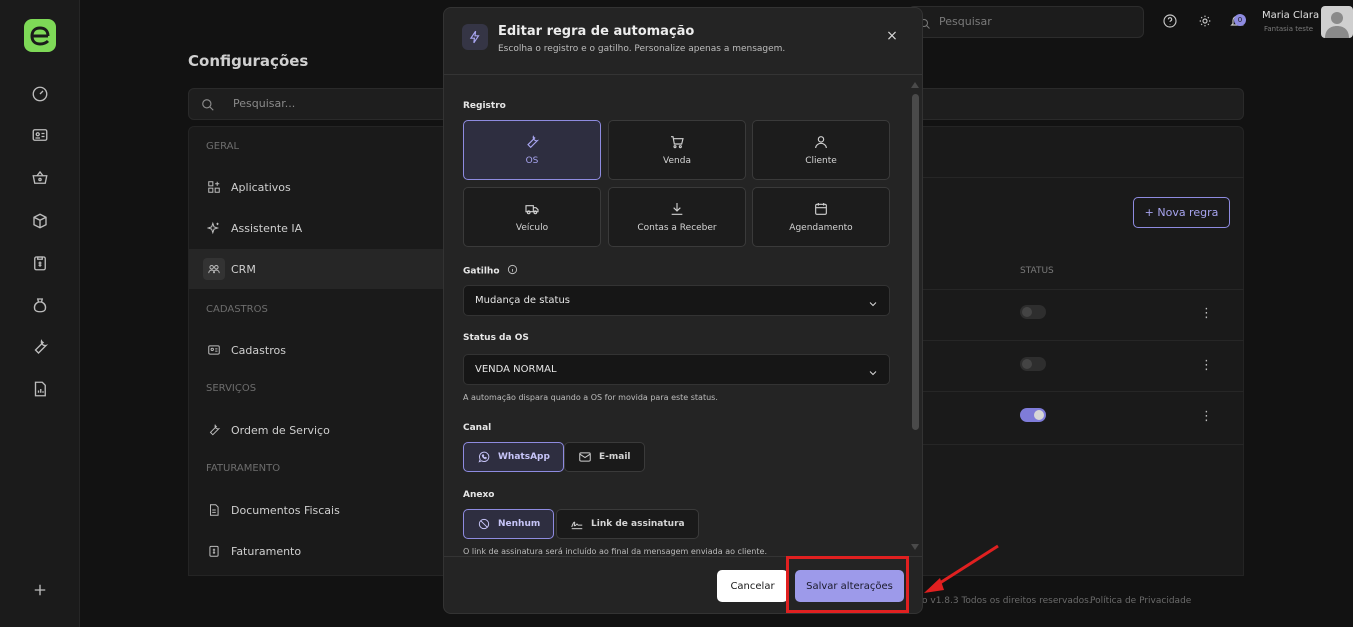 This screenshot has width=1353, height=627. Describe the element at coordinates (475, 37) in the screenshot. I see `lightning-icon` at that location.